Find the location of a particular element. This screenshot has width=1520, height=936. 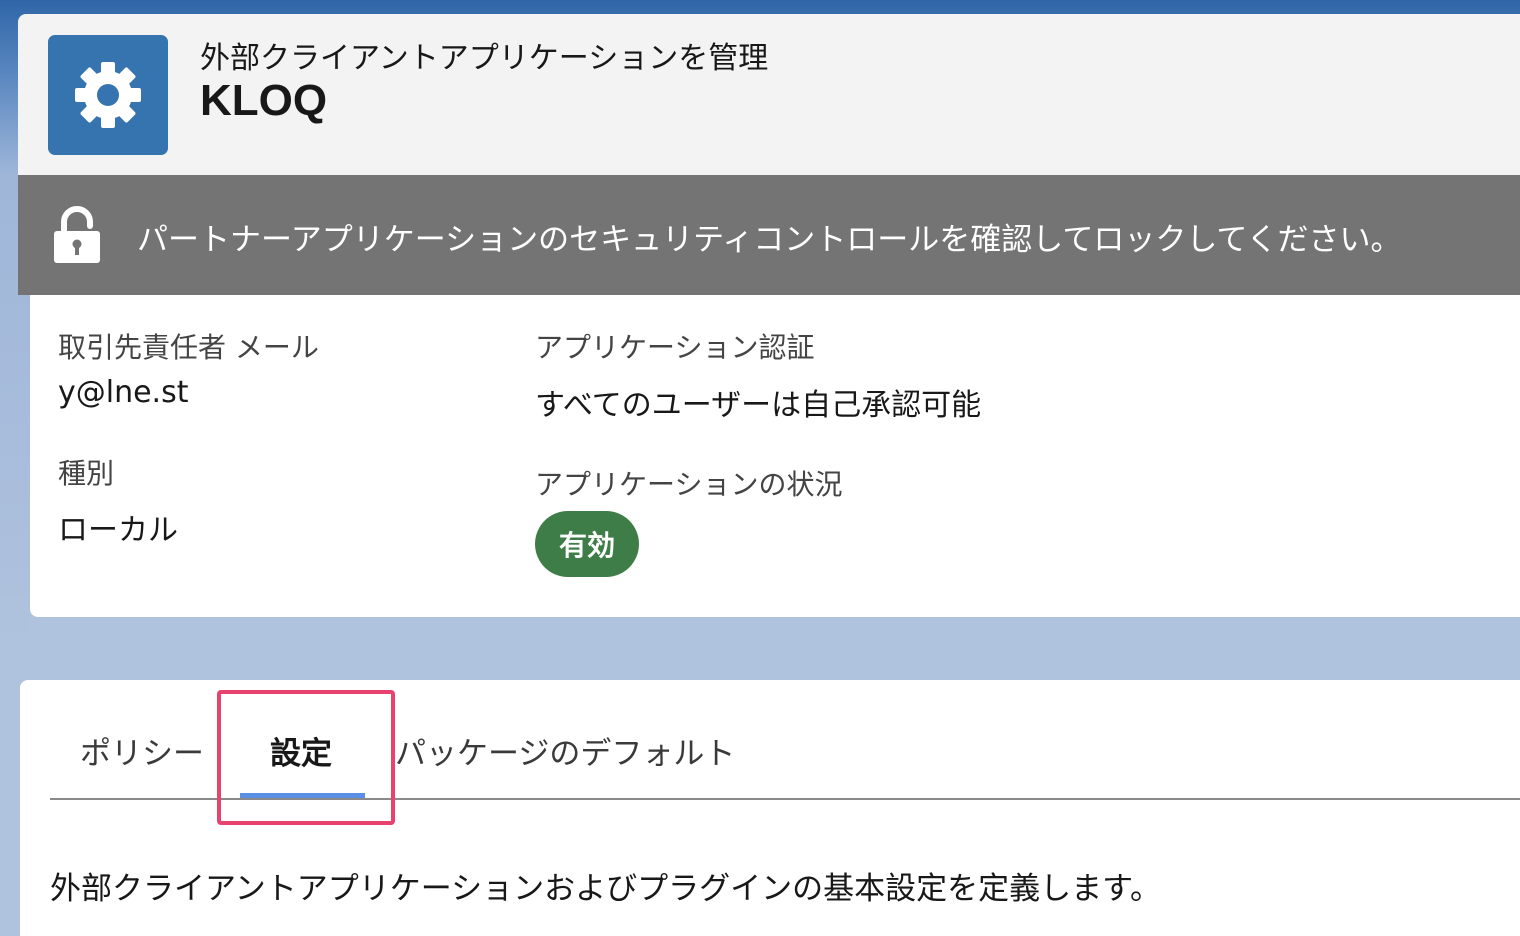

active-tab-indicator is located at coordinates (302, 795).